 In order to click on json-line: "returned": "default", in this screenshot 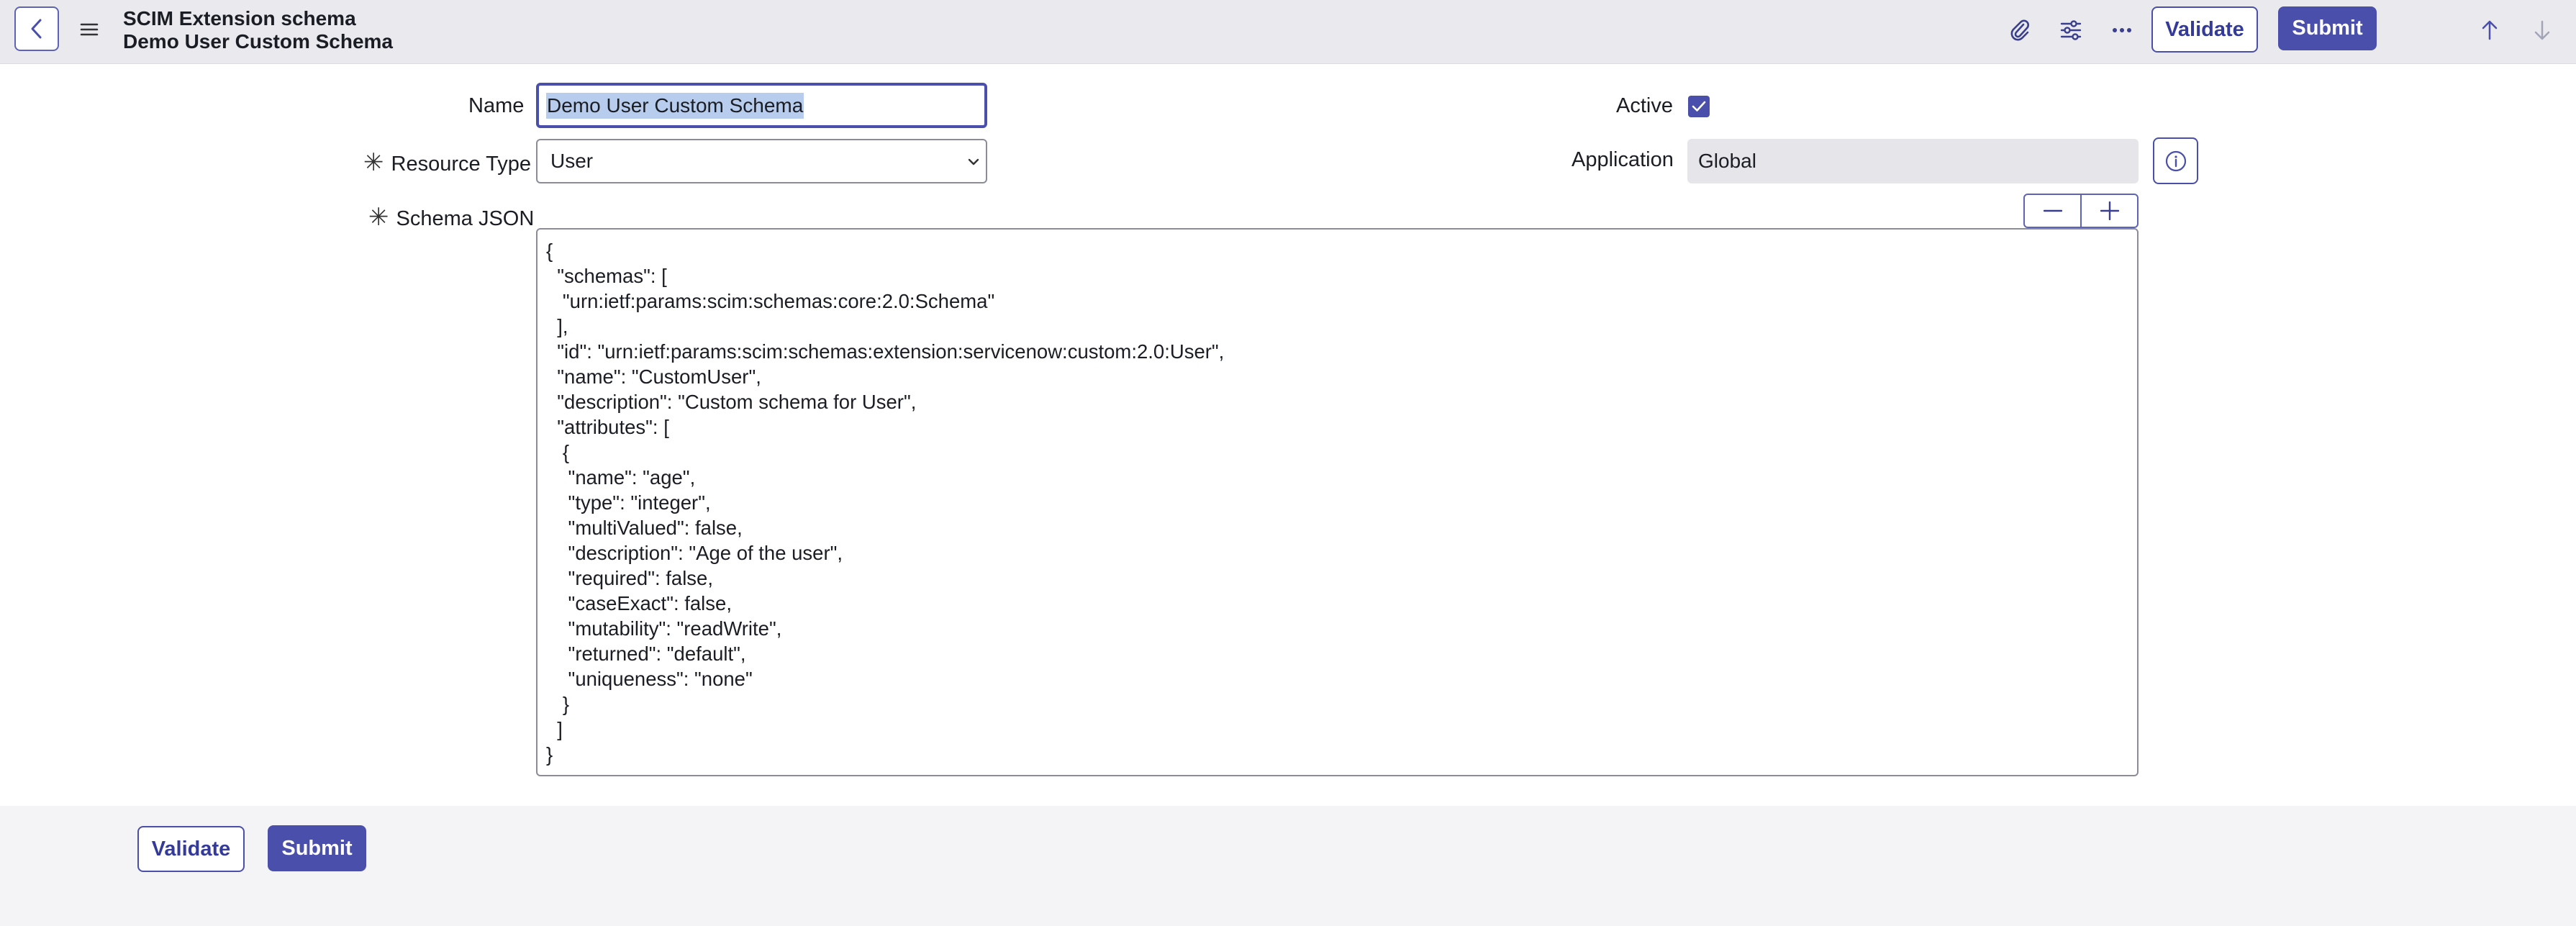, I will do `click(646, 654)`.